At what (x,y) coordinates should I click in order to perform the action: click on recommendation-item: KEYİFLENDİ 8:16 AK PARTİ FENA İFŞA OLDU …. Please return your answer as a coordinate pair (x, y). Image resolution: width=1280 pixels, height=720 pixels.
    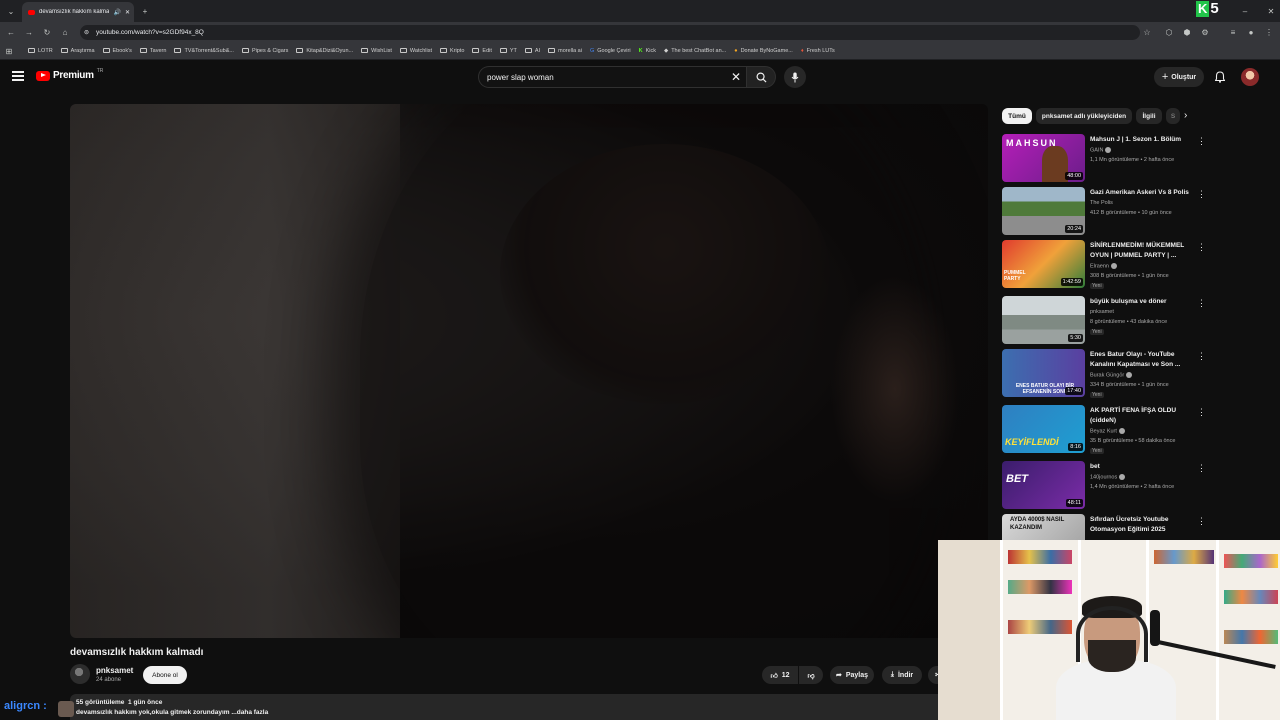
    Looking at the image, I should click on (1104, 431).